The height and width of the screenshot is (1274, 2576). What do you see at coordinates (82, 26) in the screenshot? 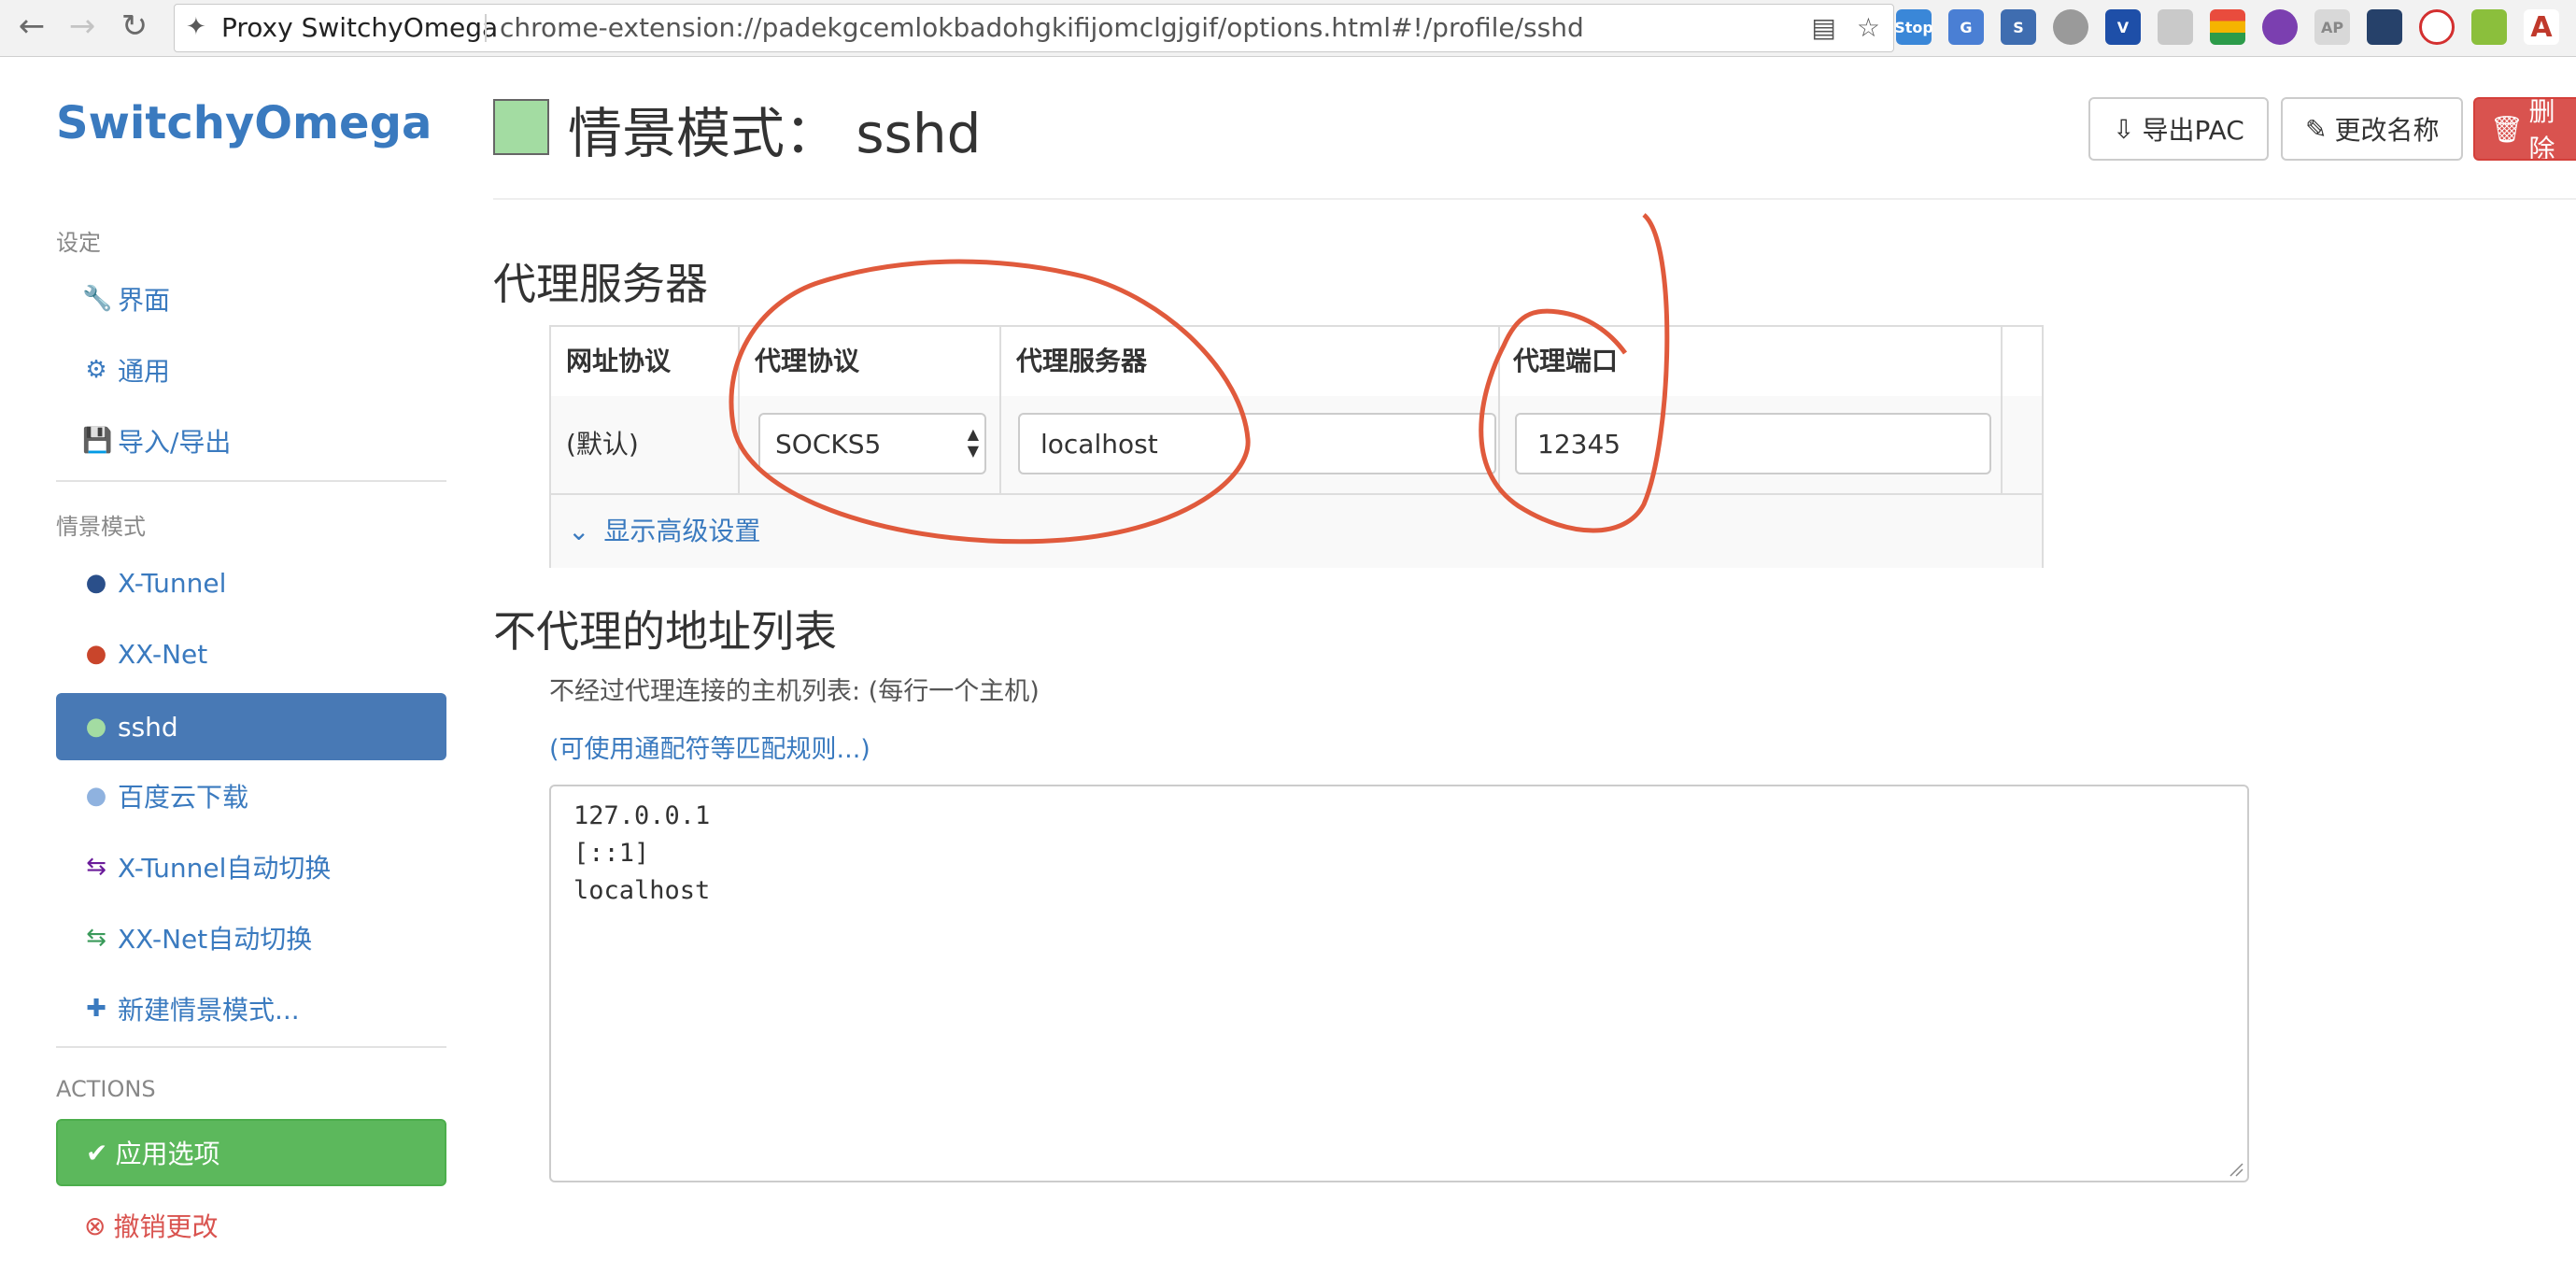
I see `forward-icon: →` at bounding box center [82, 26].